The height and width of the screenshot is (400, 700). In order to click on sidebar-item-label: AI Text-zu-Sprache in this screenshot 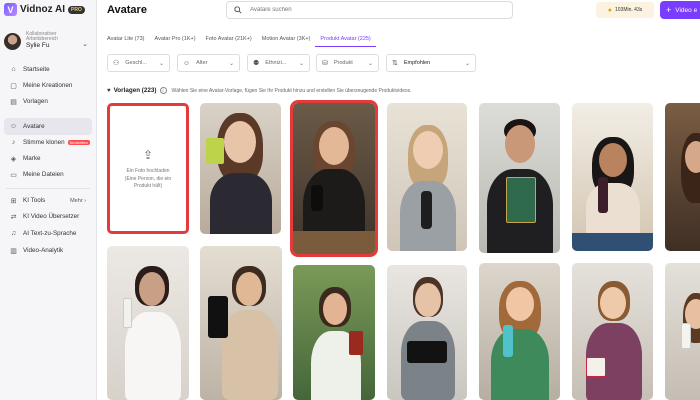, I will do `click(50, 233)`.